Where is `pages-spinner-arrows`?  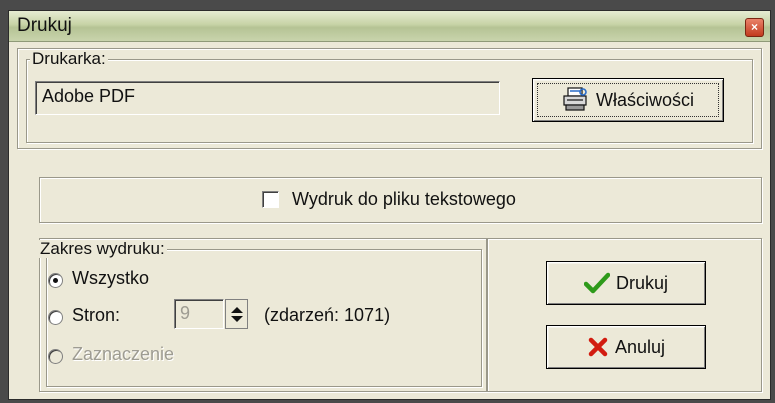
pages-spinner-arrows is located at coordinates (236, 314).